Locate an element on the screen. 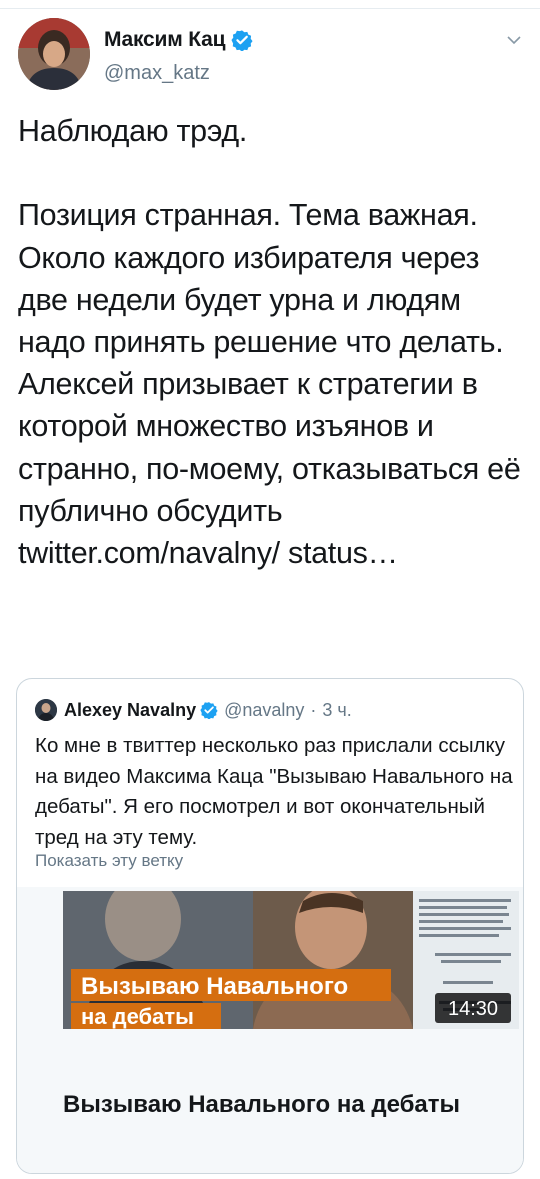 This screenshot has width=540, height=1179. thumbnail-title-line1: Вызываю Навального is located at coordinates (214, 986).